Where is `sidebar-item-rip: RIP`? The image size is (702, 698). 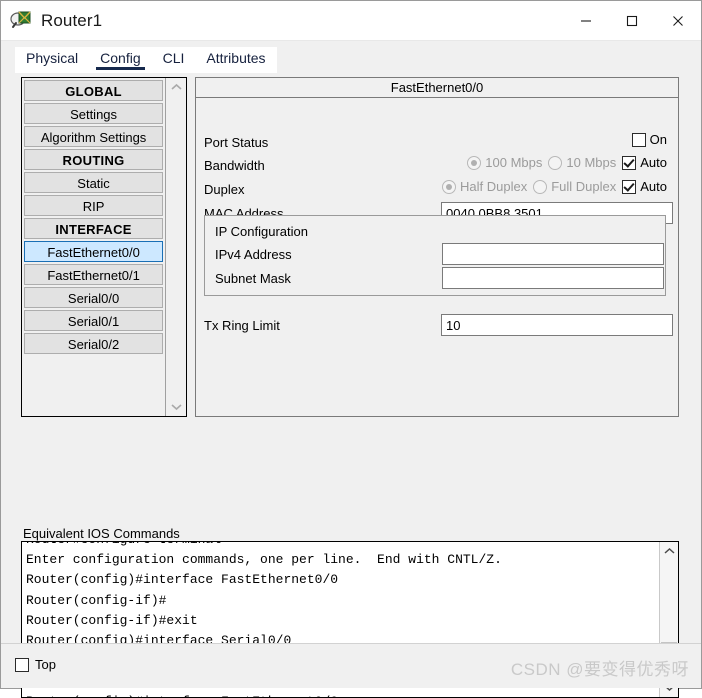 sidebar-item-rip: RIP is located at coordinates (94, 205).